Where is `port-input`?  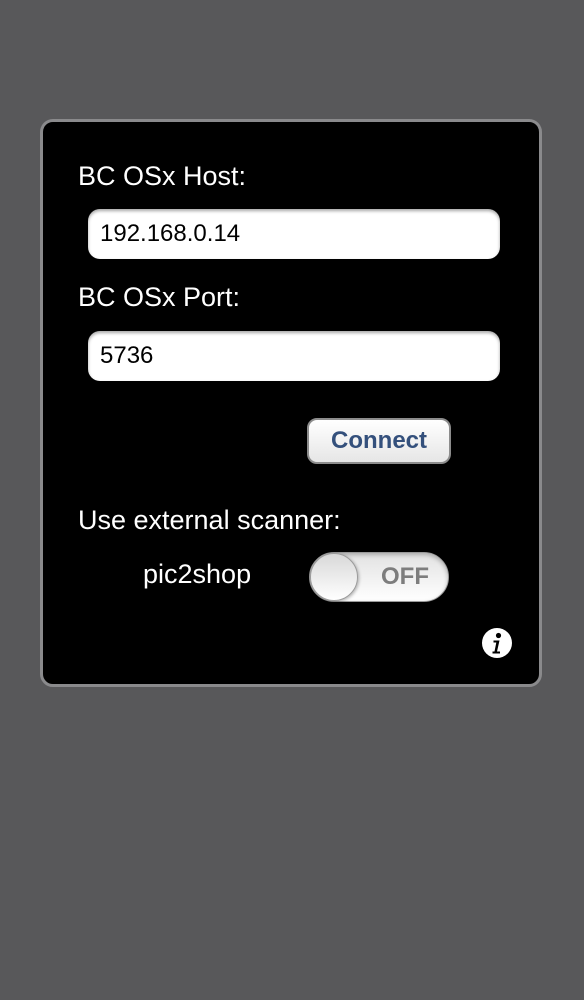
port-input is located at coordinates (294, 356).